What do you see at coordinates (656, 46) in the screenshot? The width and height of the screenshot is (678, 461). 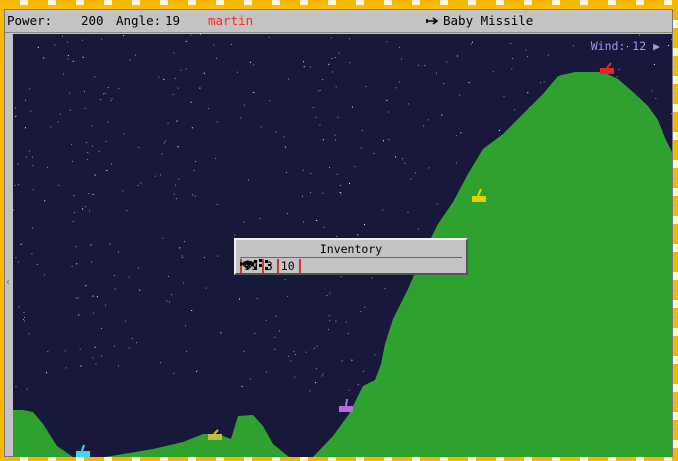 I see `arrow-right-icon: ▶` at bounding box center [656, 46].